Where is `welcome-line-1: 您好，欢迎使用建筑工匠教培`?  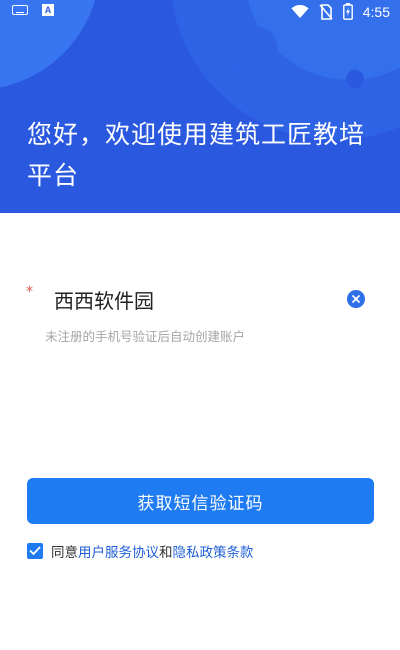 welcome-line-1: 您好，欢迎使用建筑工匠教培 is located at coordinates (196, 134).